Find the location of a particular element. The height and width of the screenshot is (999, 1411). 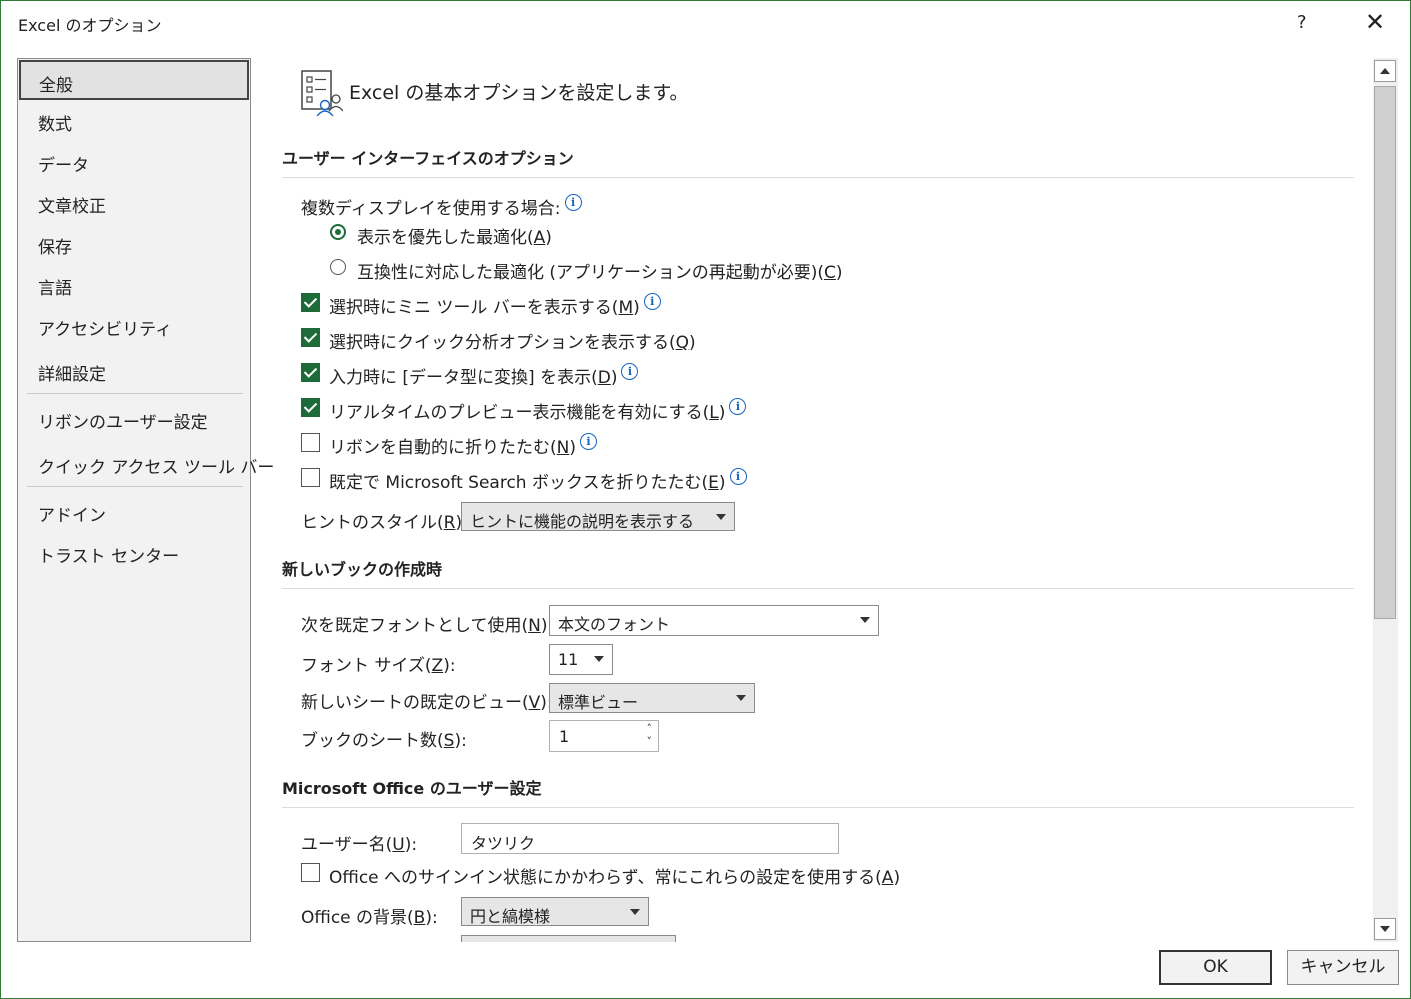

checkbox-collapse-ribbon is located at coordinates (310, 442).